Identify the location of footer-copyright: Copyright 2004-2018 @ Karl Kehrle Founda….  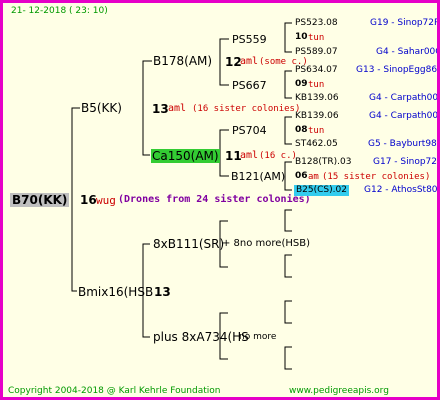
(114, 391).